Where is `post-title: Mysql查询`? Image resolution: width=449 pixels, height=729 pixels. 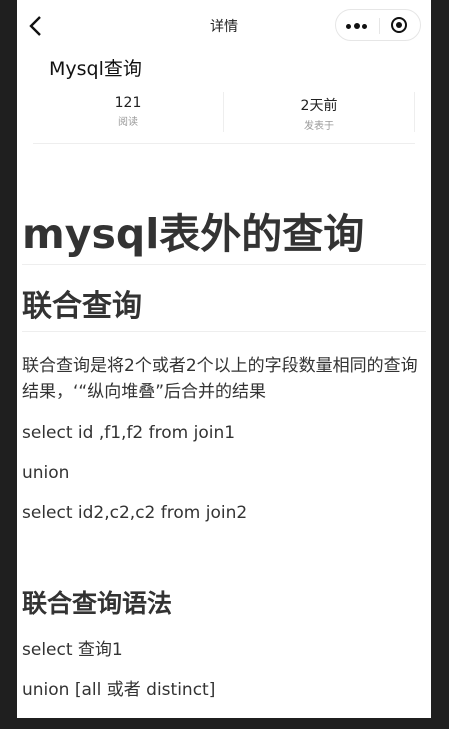 post-title: Mysql查询 is located at coordinates (95, 69).